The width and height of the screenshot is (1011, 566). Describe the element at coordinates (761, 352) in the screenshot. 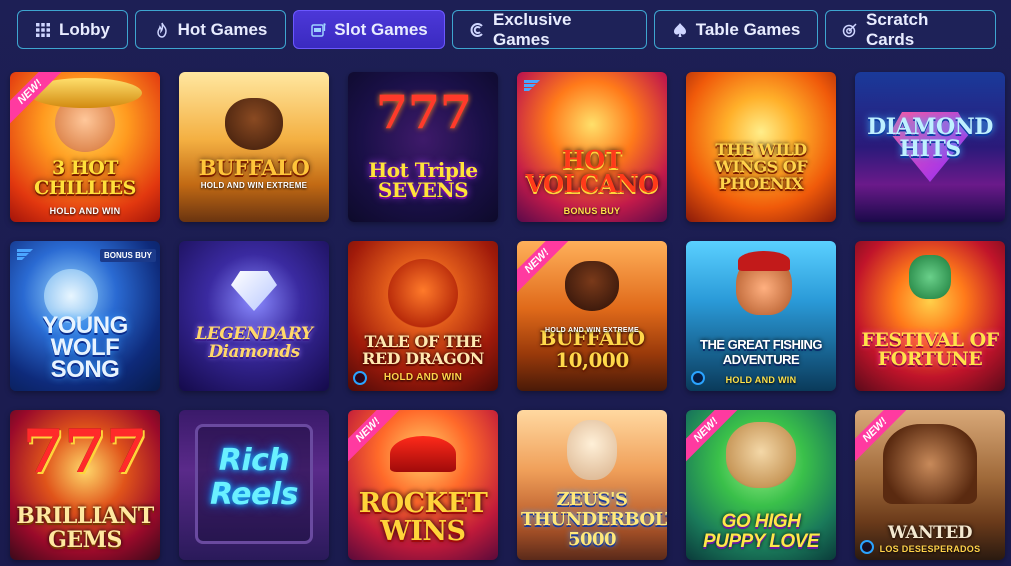

I see `game-title: THE GREAT FISHING ADVENTURE` at that location.